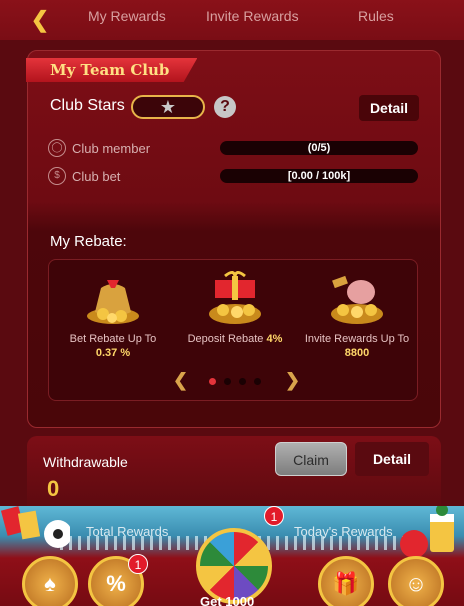 The height and width of the screenshot is (606, 464). What do you see at coordinates (96, 176) in the screenshot?
I see `club-bet-label: Club bet` at bounding box center [96, 176].